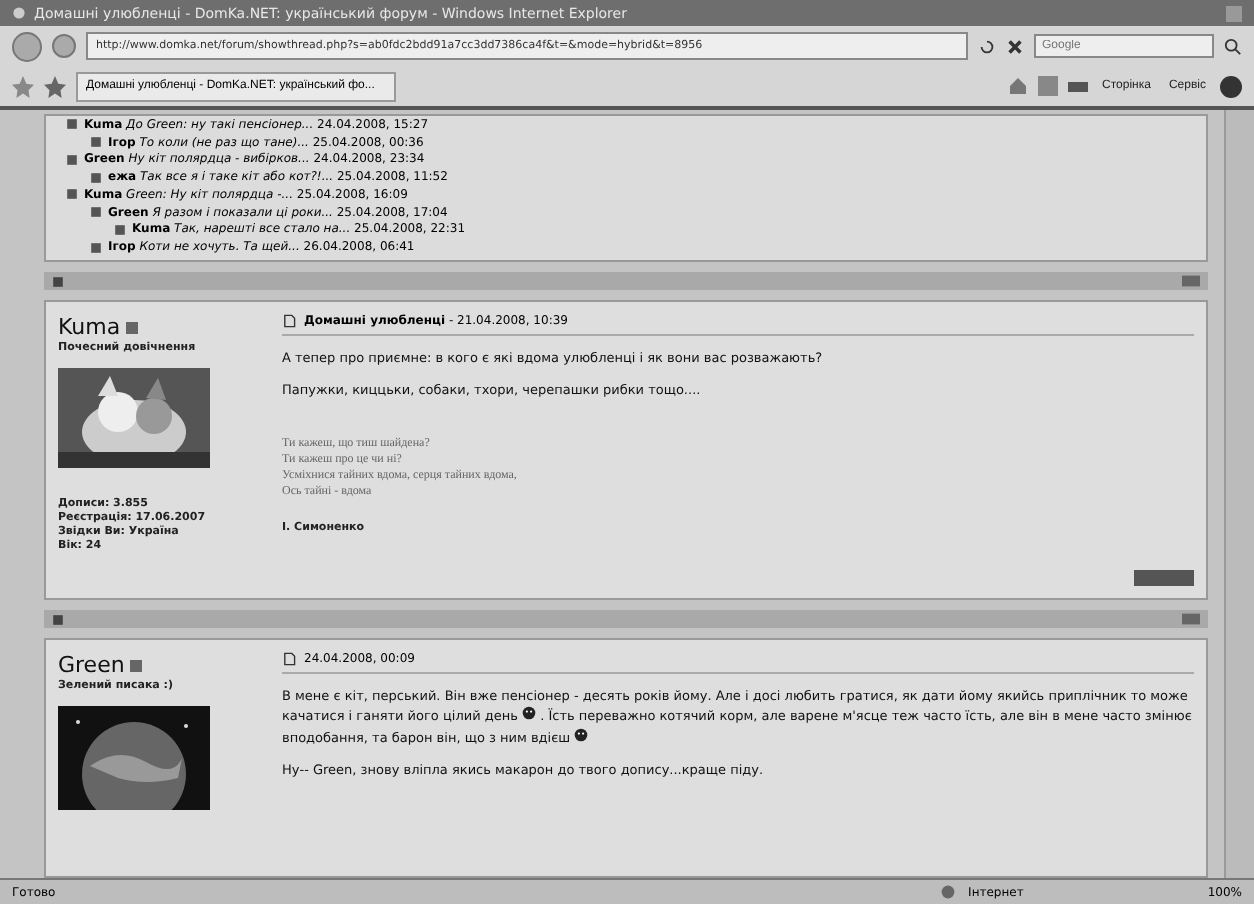 This screenshot has width=1254, height=904. What do you see at coordinates (987, 46) in the screenshot?
I see `refresh-icon` at bounding box center [987, 46].